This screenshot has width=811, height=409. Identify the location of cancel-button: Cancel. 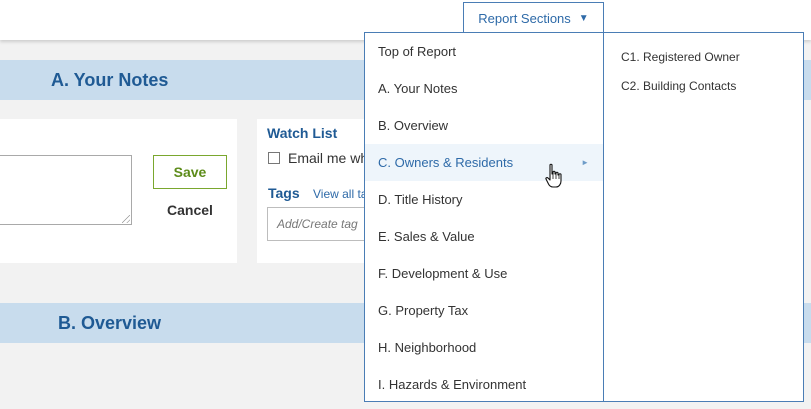
(190, 210).